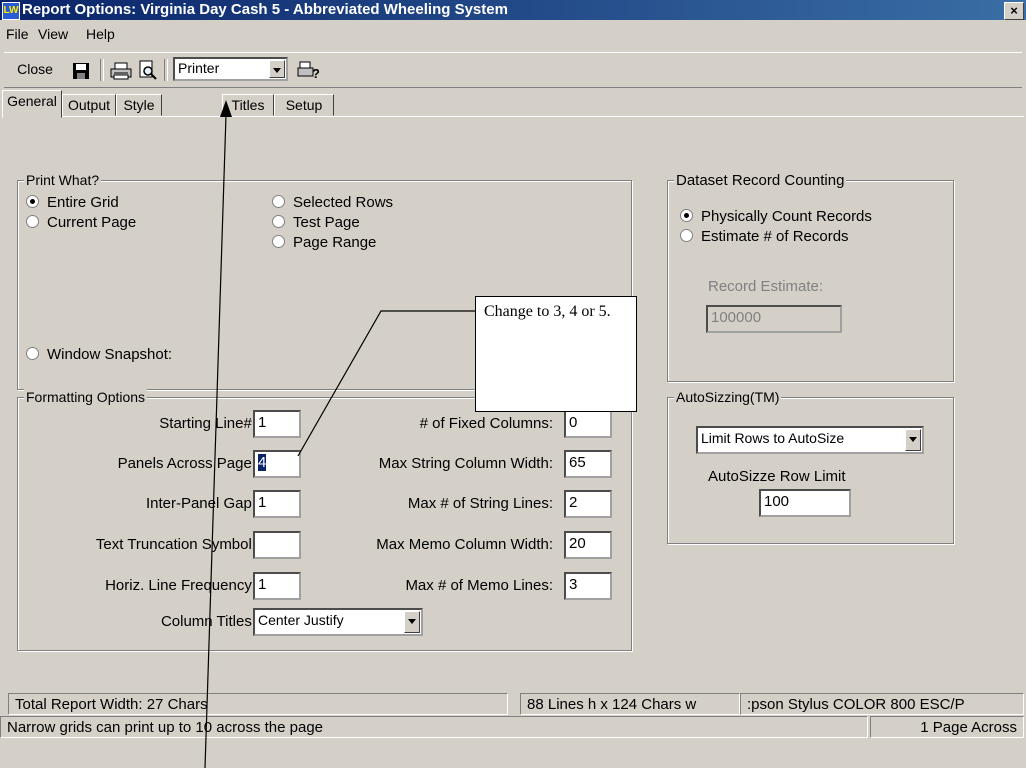 The height and width of the screenshot is (768, 1026). I want to click on radio-label: Estimate # of Records, so click(775, 236).